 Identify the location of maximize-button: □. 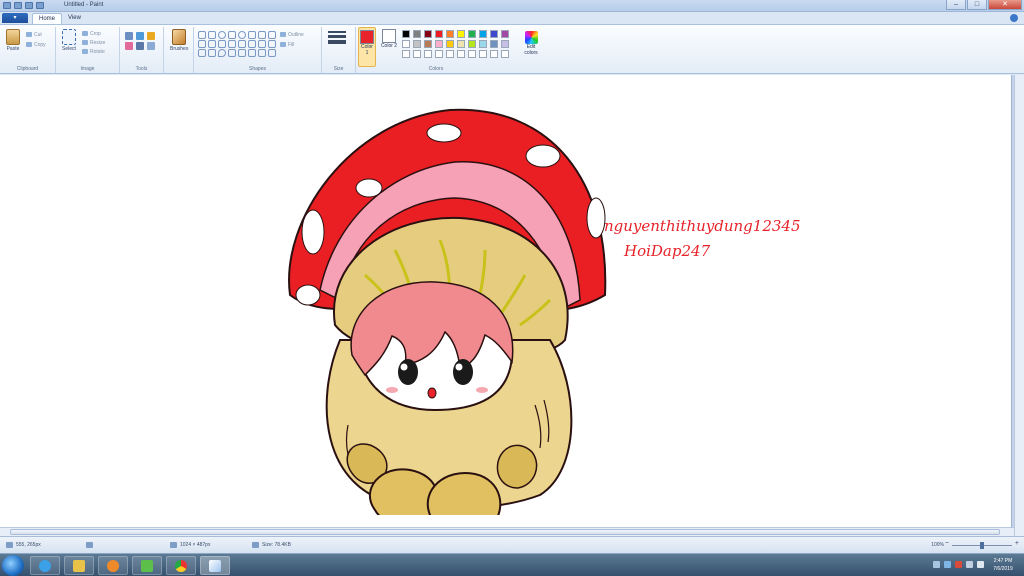
(977, 5).